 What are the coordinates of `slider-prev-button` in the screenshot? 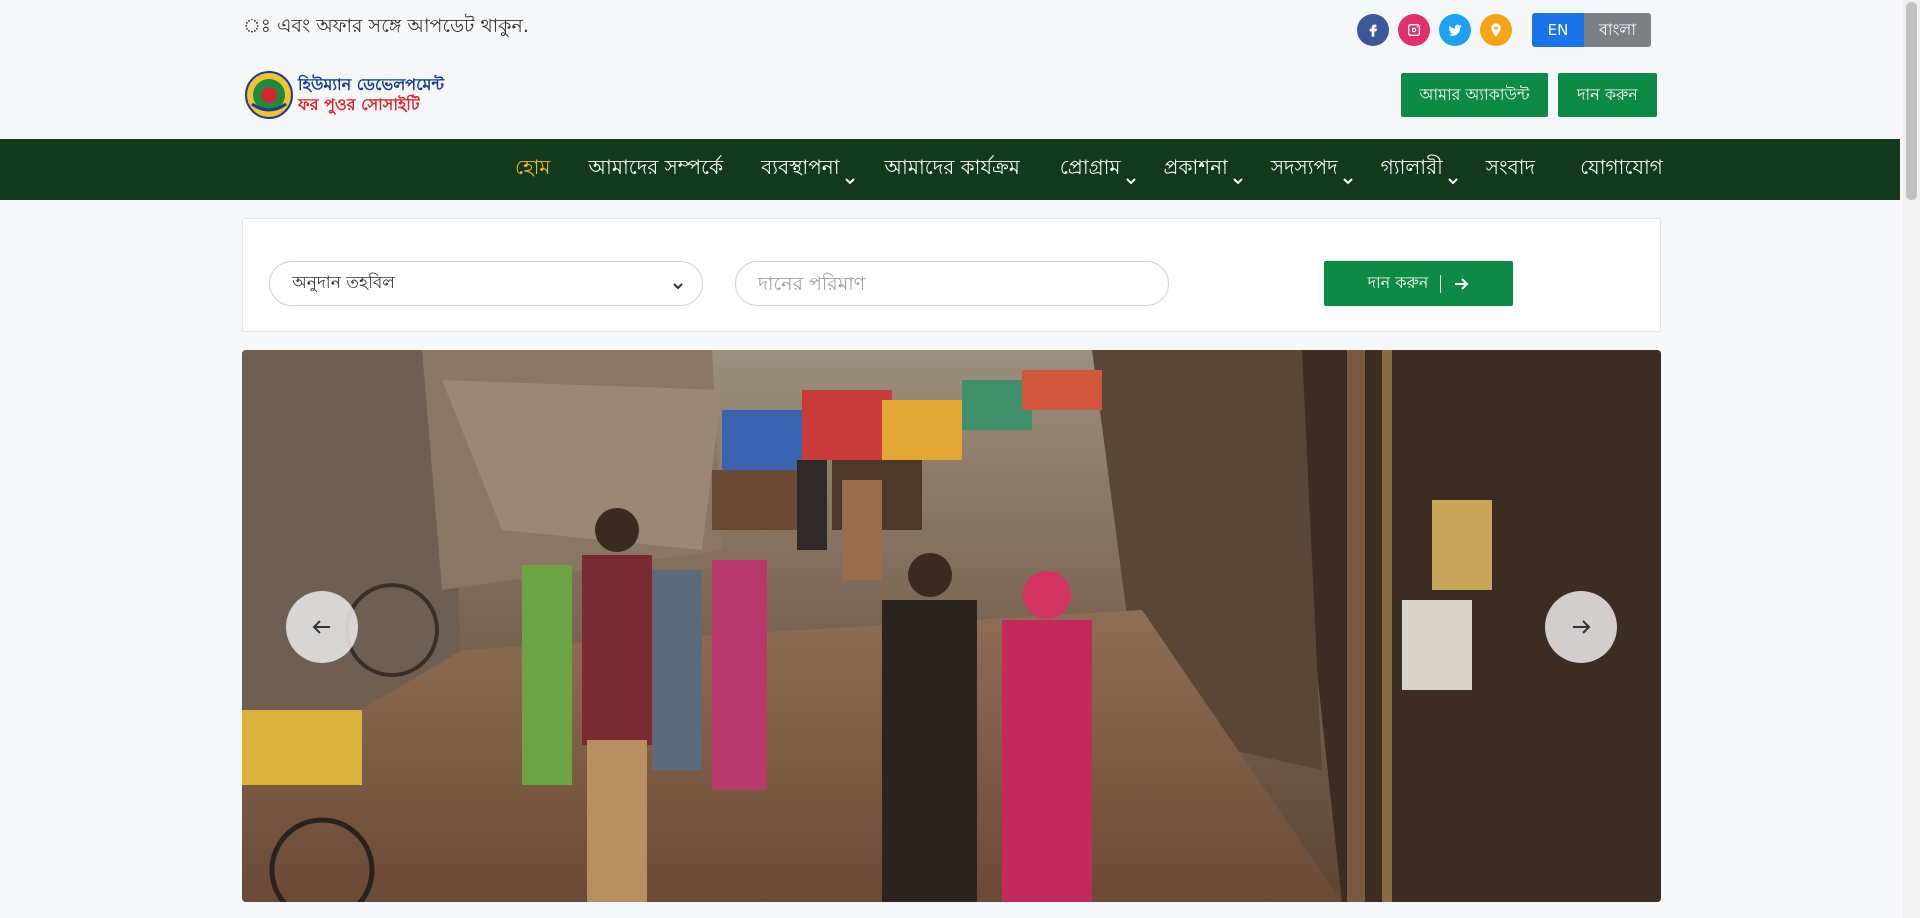 It's located at (322, 627).